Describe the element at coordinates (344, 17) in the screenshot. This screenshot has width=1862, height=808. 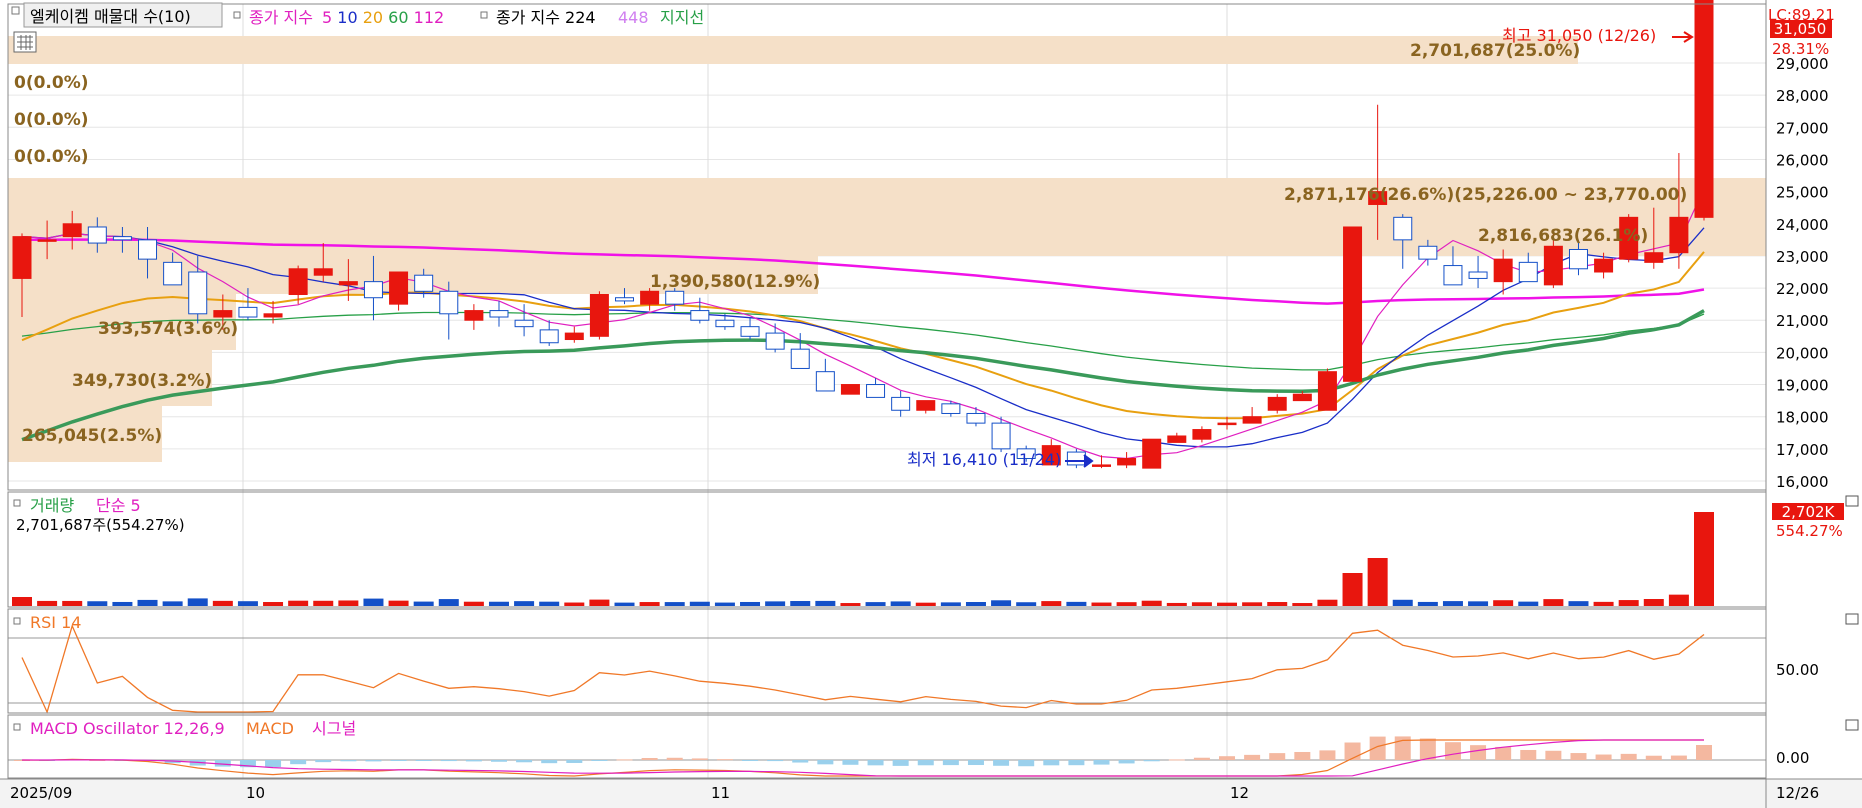
I see `ma-period-10: 10` at that location.